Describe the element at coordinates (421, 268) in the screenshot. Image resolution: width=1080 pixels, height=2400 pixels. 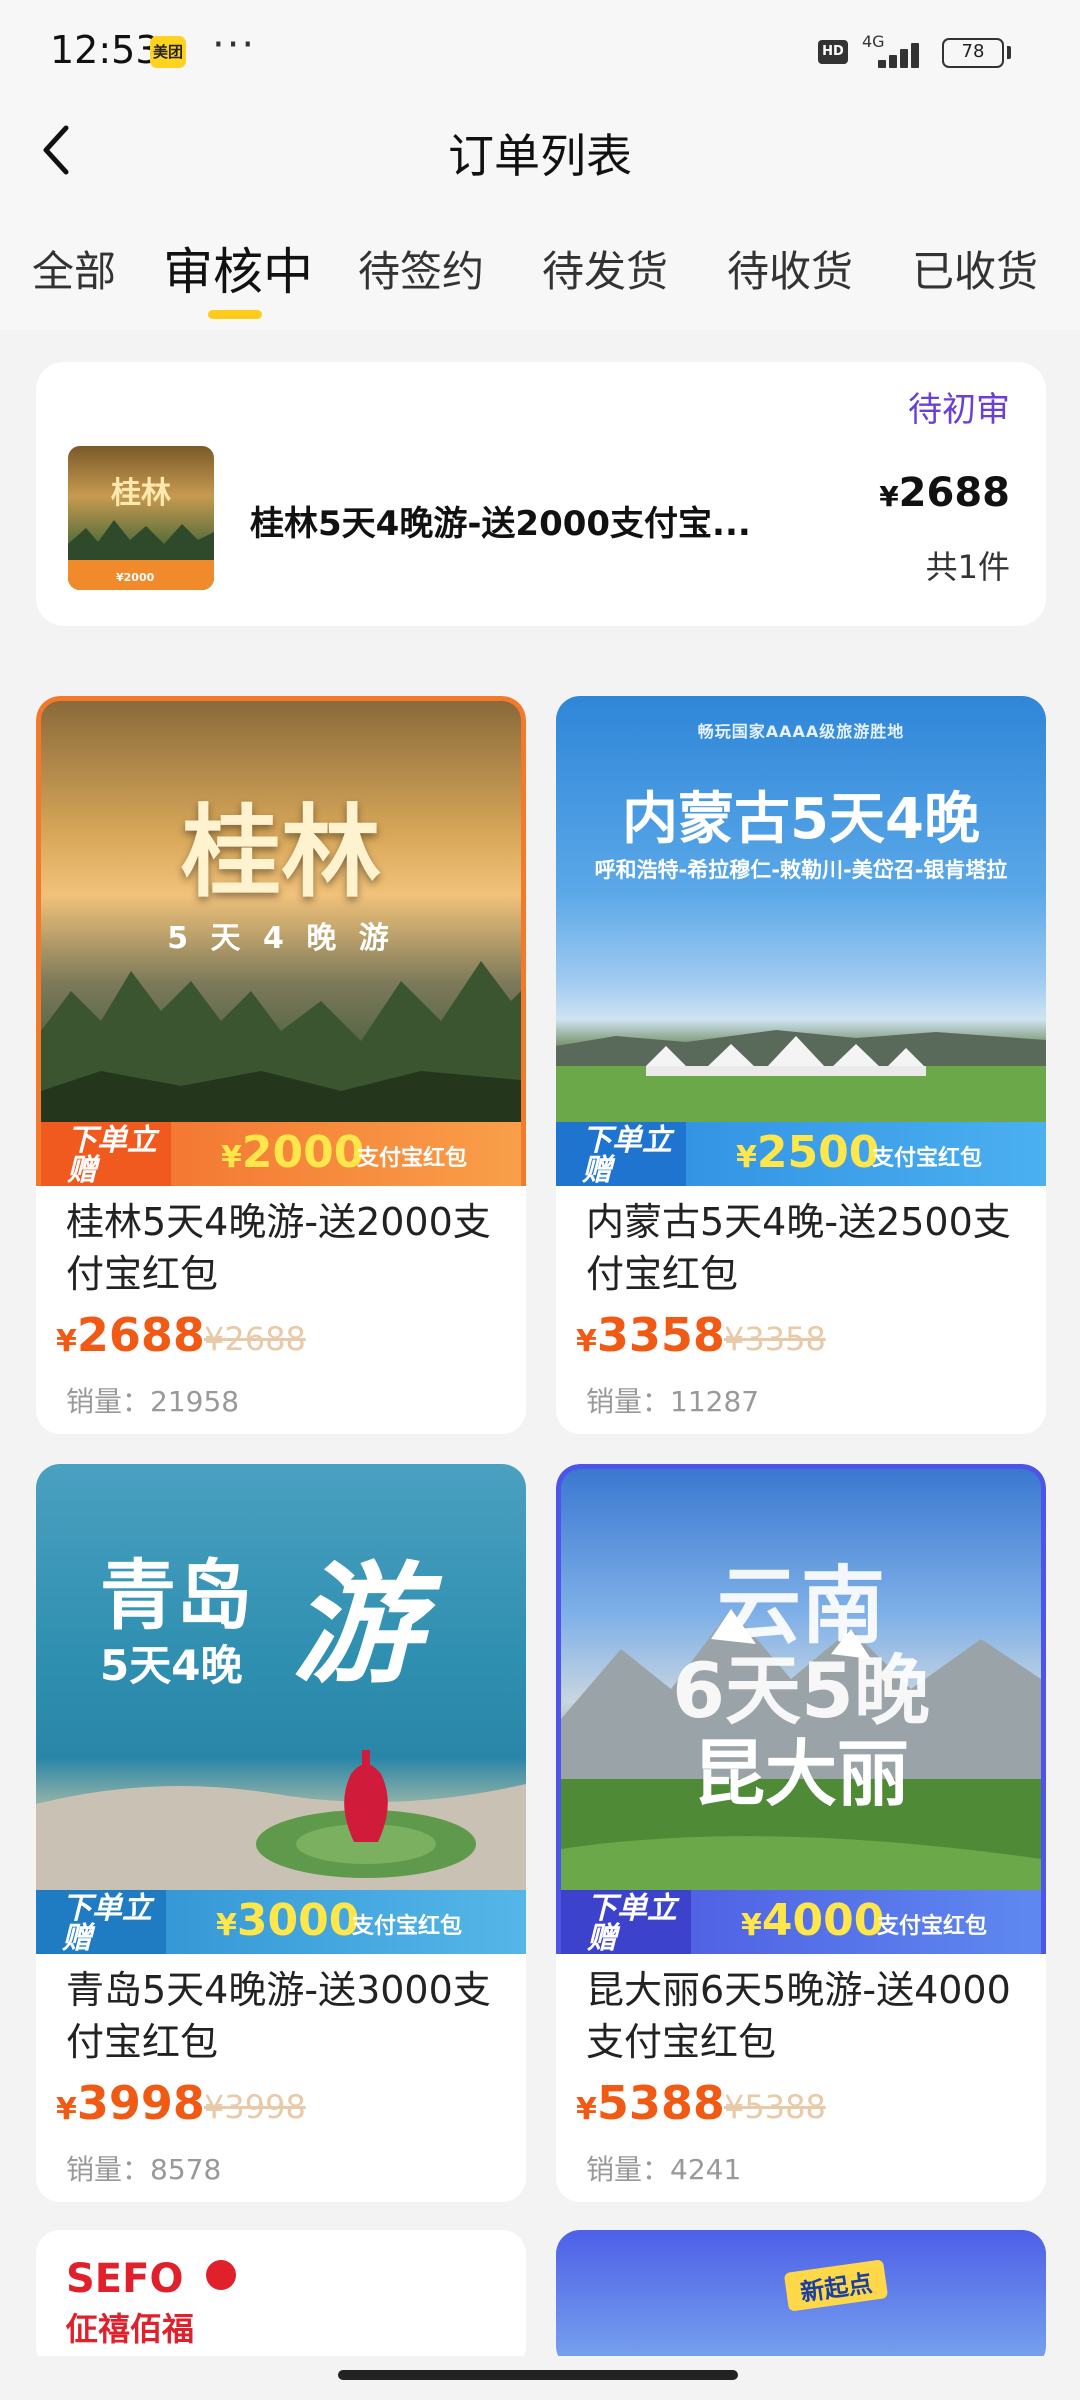
I see `tab-pending-contract: 待签约` at that location.